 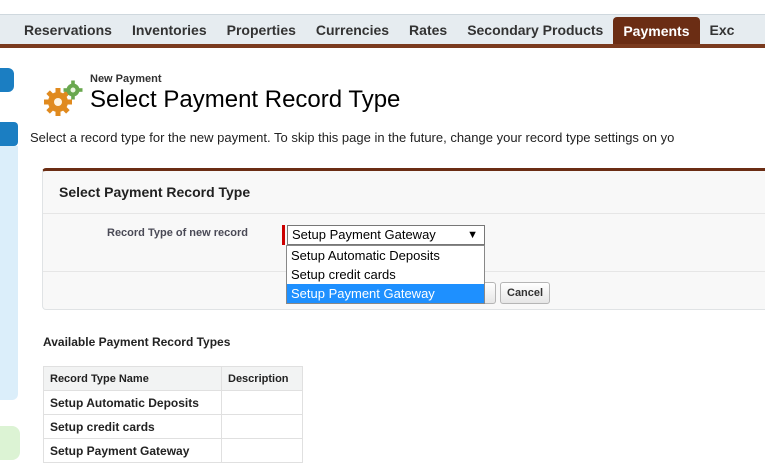 I want to click on cancel-button: Cancel, so click(x=525, y=293).